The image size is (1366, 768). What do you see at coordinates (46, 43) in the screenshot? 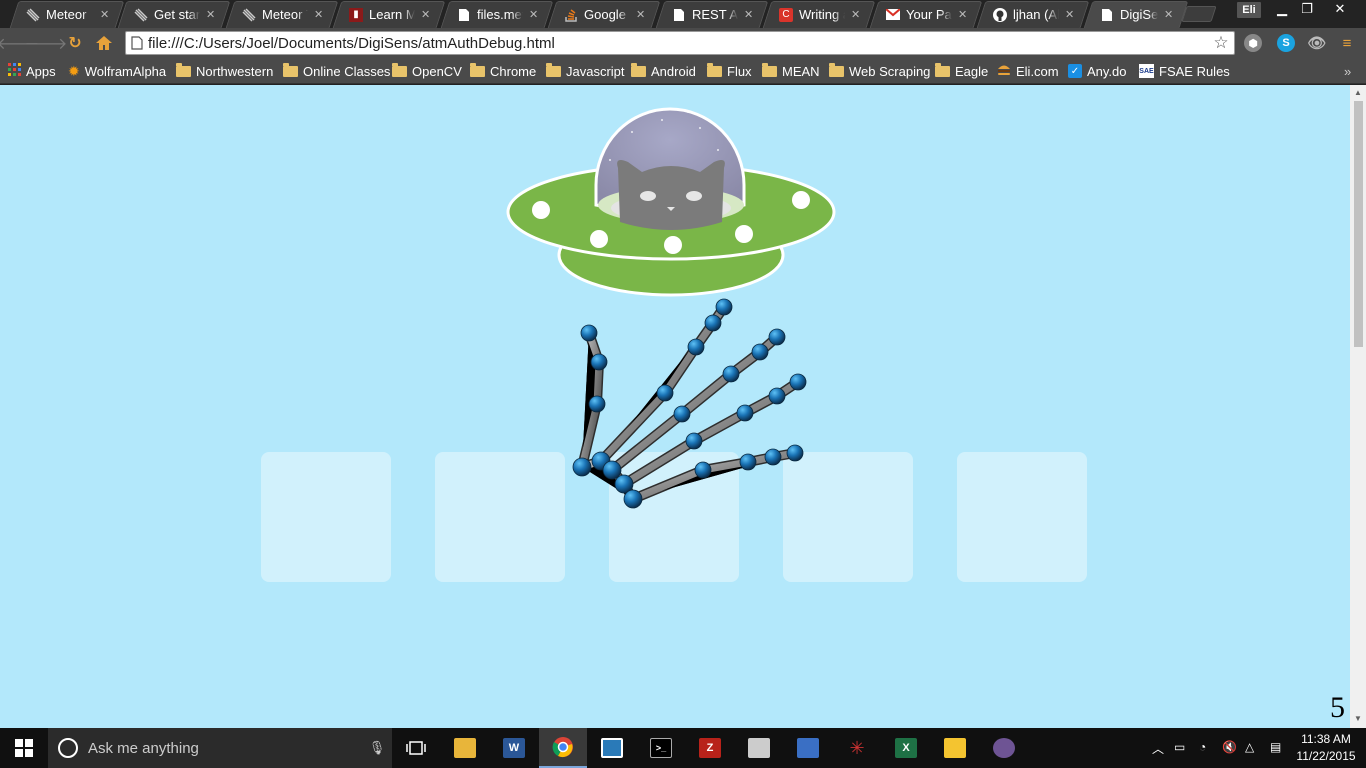
I see `forward-icon: 🡒` at bounding box center [46, 43].